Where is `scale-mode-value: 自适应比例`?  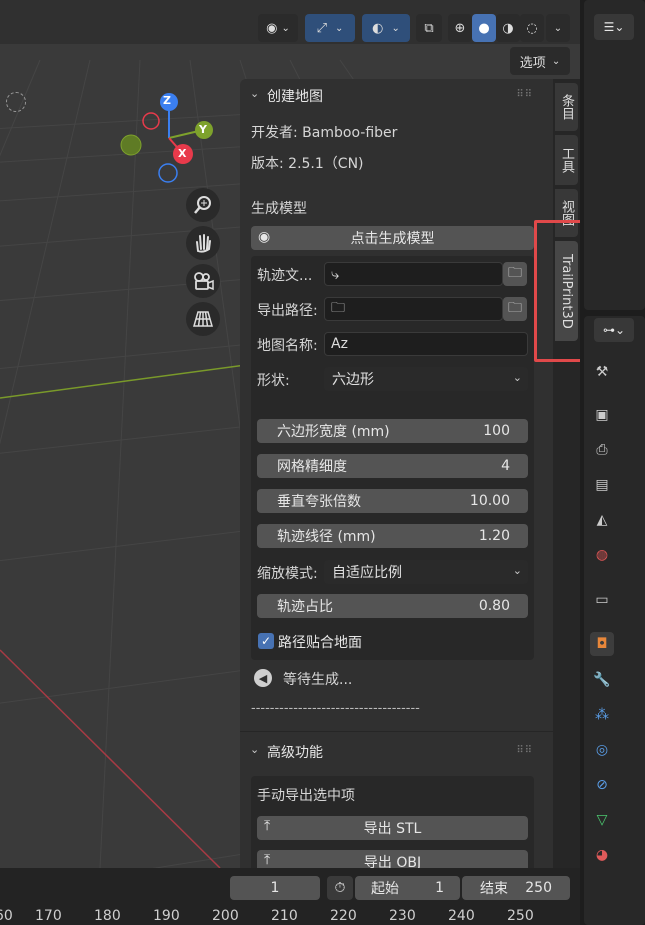
scale-mode-value: 自适应比例 is located at coordinates (367, 573).